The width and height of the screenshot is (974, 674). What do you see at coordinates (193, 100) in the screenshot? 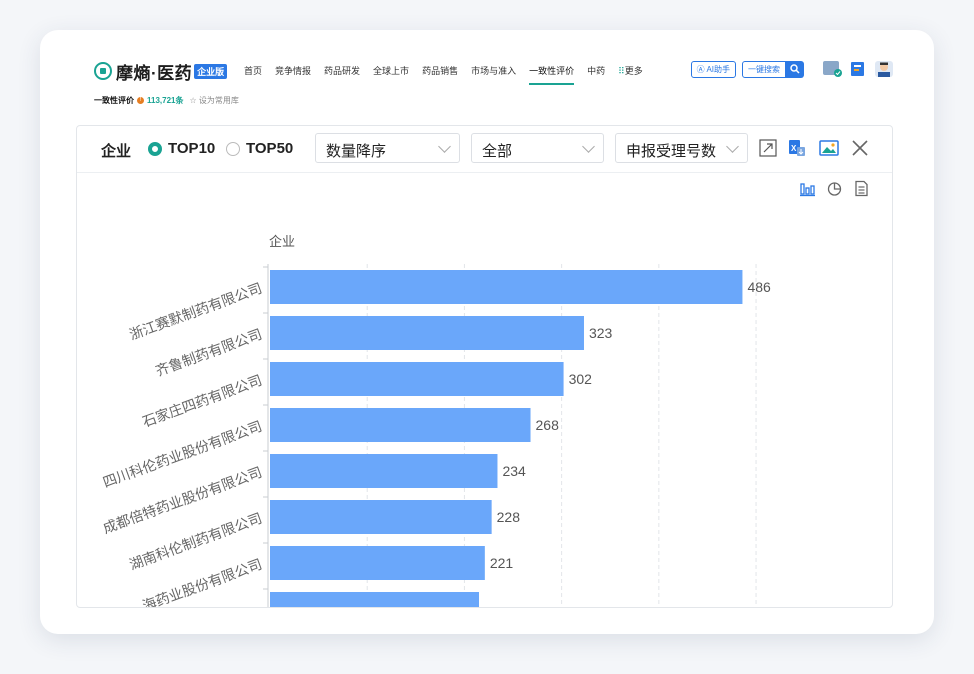
I see `star-icon: ☆` at bounding box center [193, 100].